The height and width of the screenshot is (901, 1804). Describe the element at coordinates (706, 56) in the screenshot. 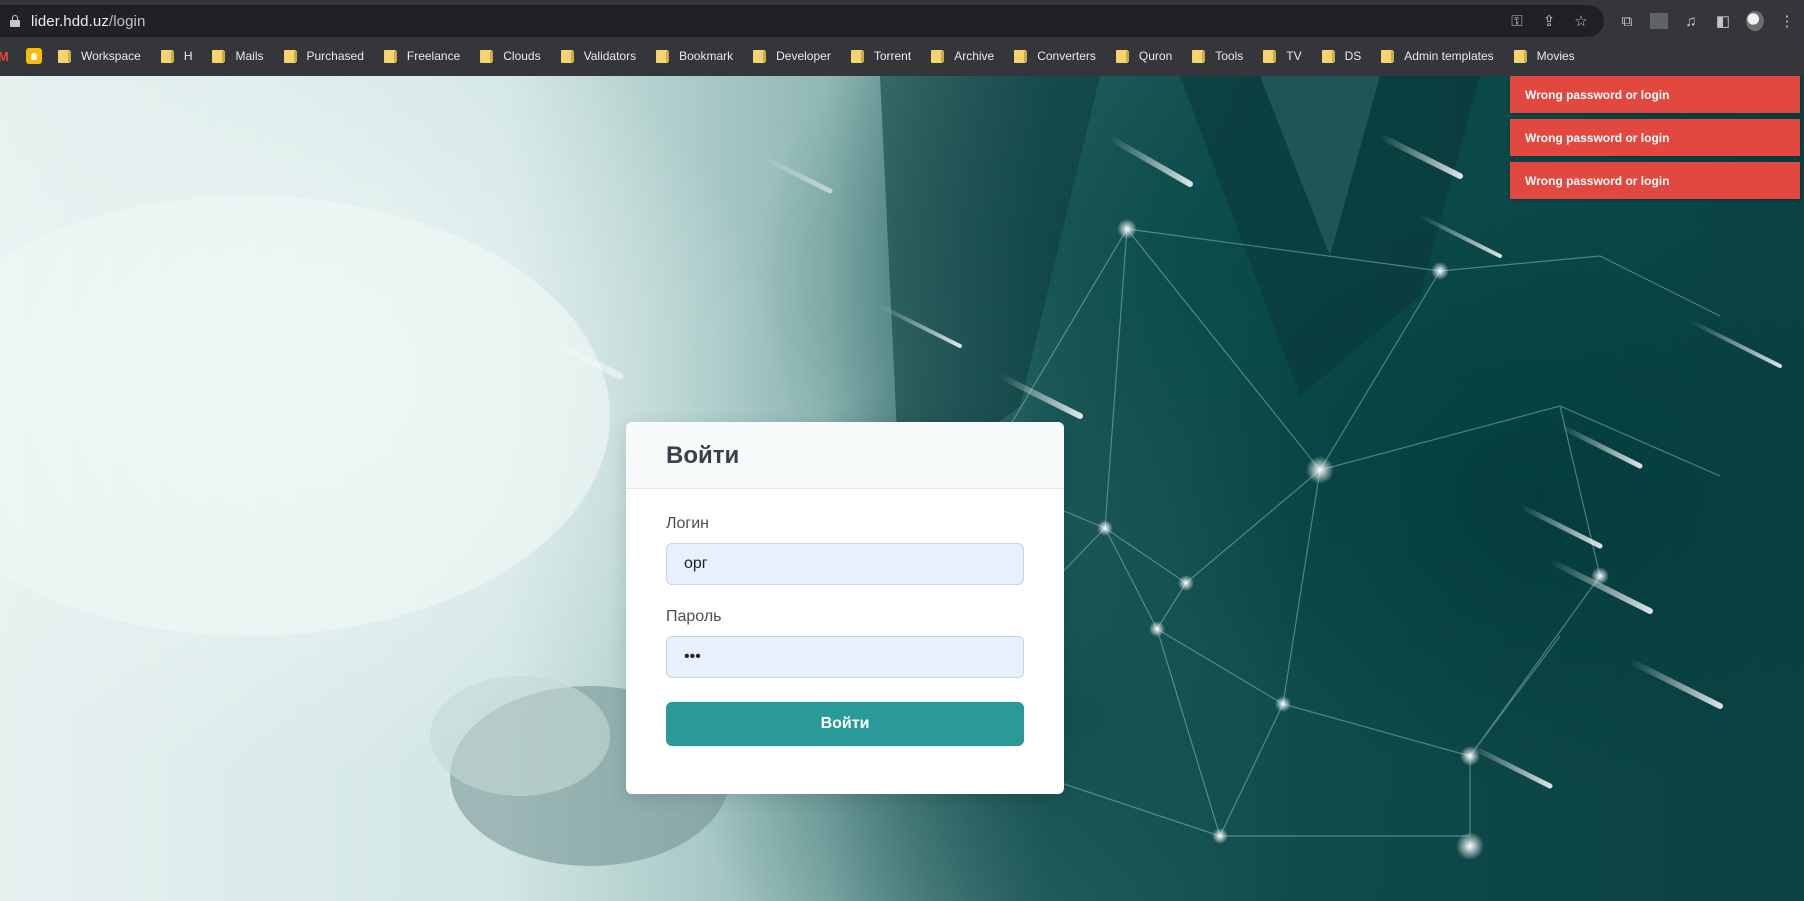

I see `bookmark-label: Bookmark` at that location.